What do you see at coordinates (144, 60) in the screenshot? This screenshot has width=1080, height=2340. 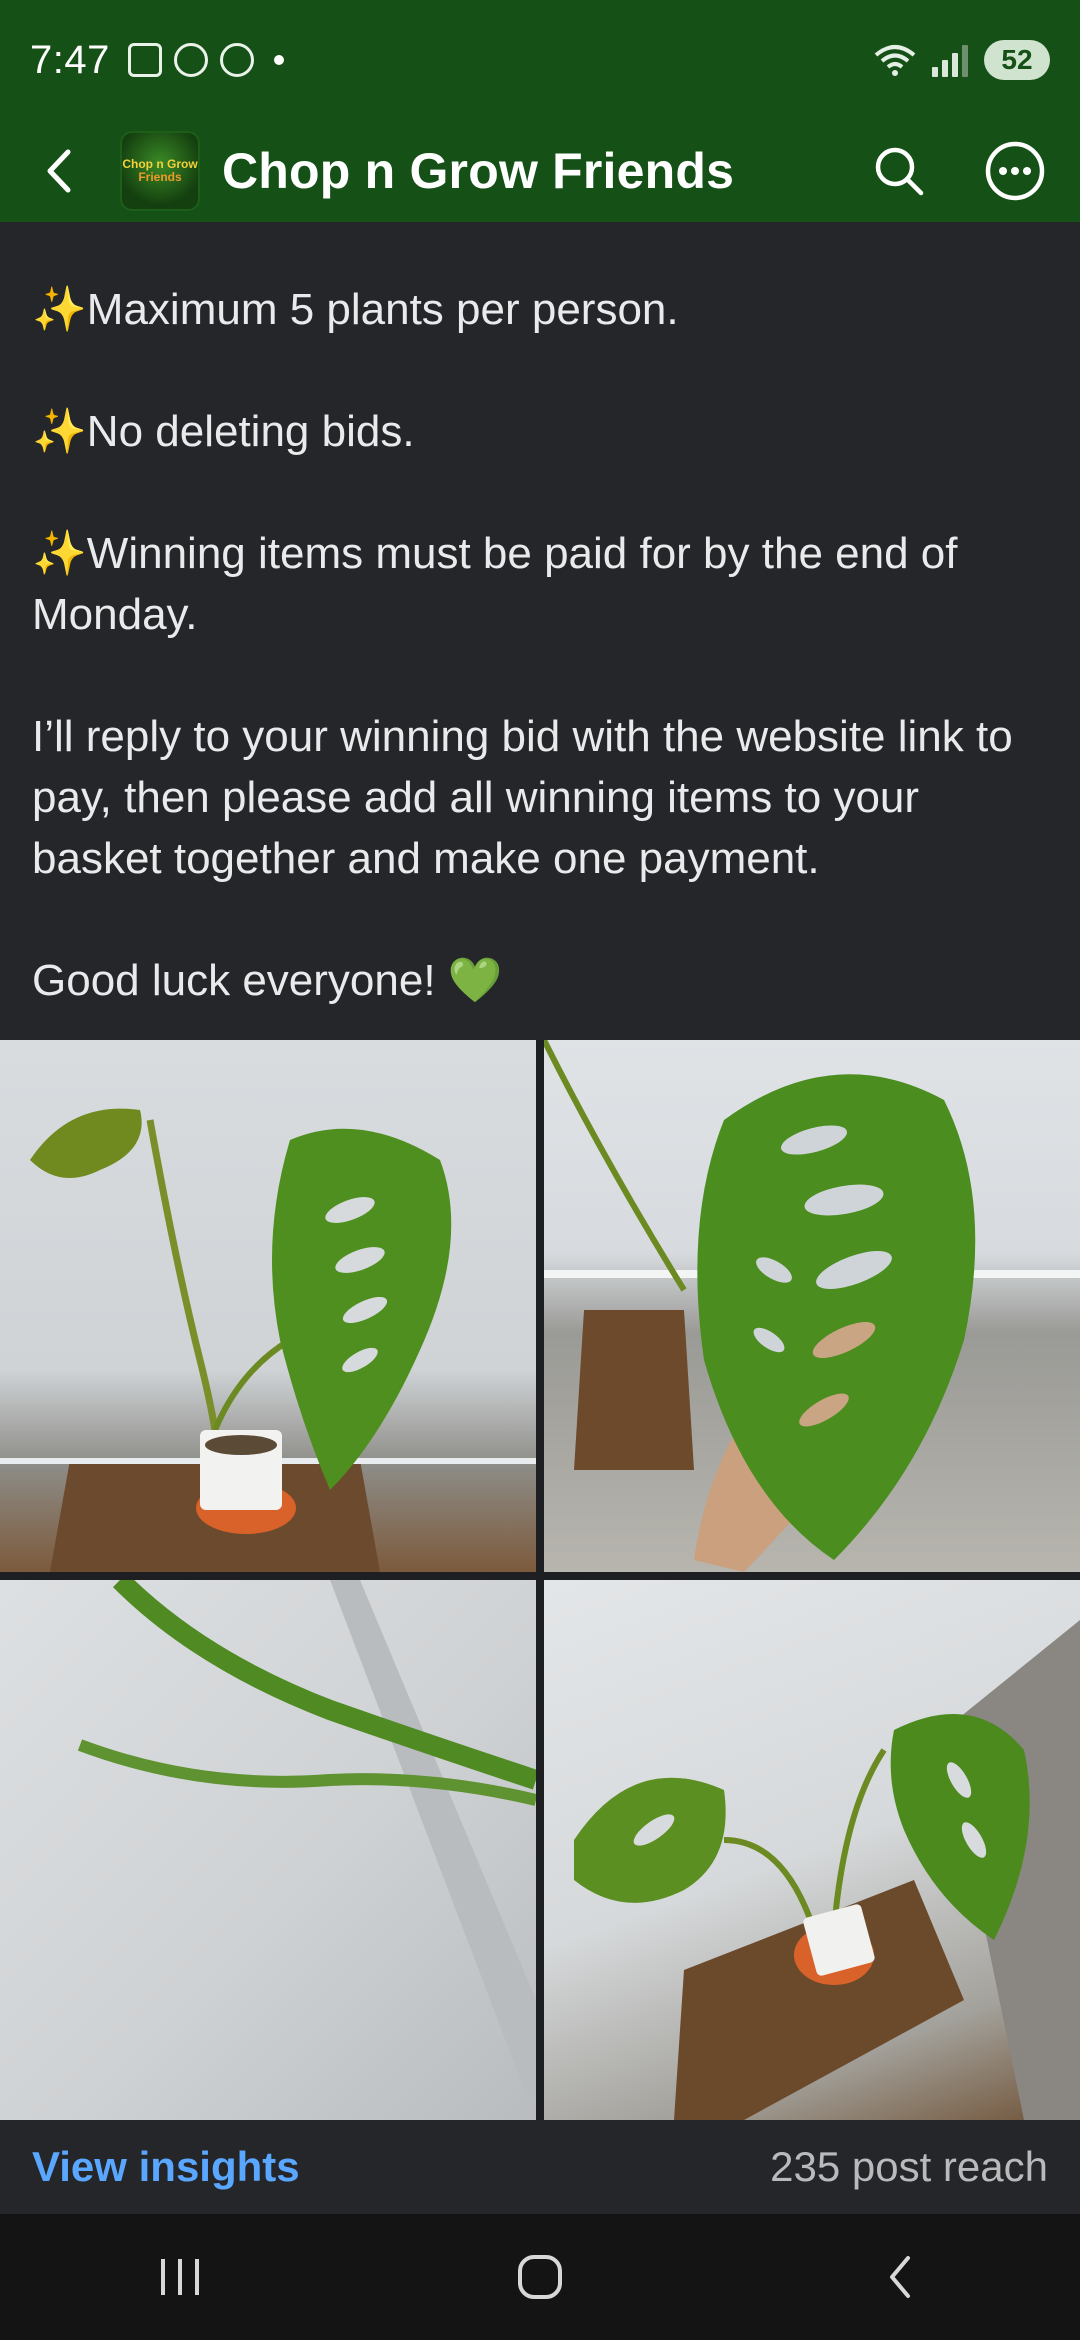 I see `screenshot-icon` at bounding box center [144, 60].